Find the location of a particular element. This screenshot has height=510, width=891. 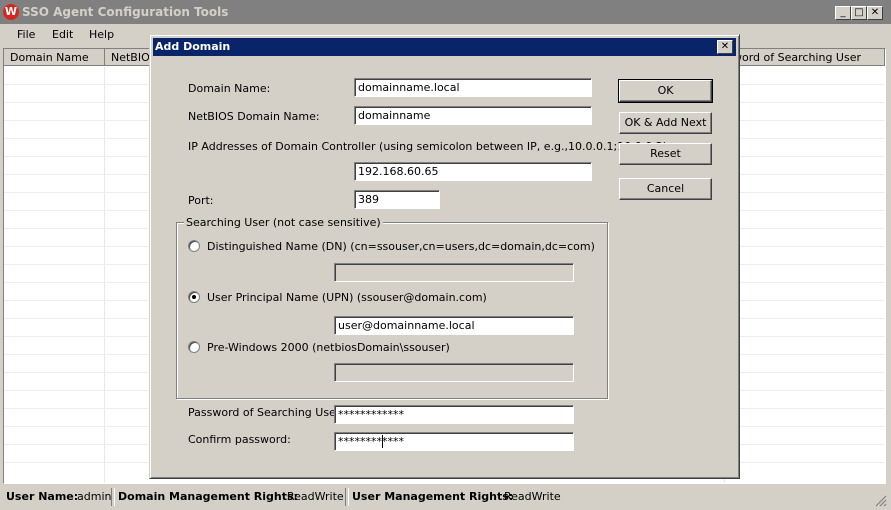

netbios-label: NetBIOS Domain Name: is located at coordinates (254, 116).